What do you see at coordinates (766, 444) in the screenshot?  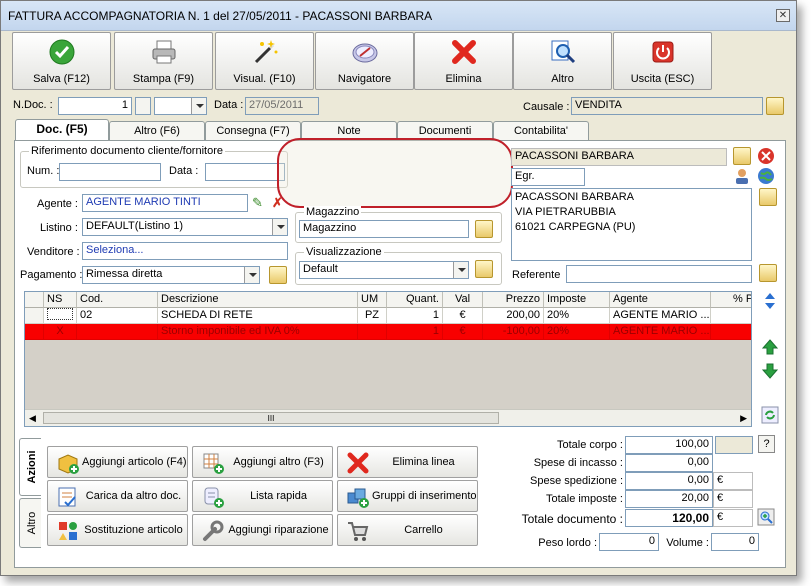 I see `help-button: ?` at bounding box center [766, 444].